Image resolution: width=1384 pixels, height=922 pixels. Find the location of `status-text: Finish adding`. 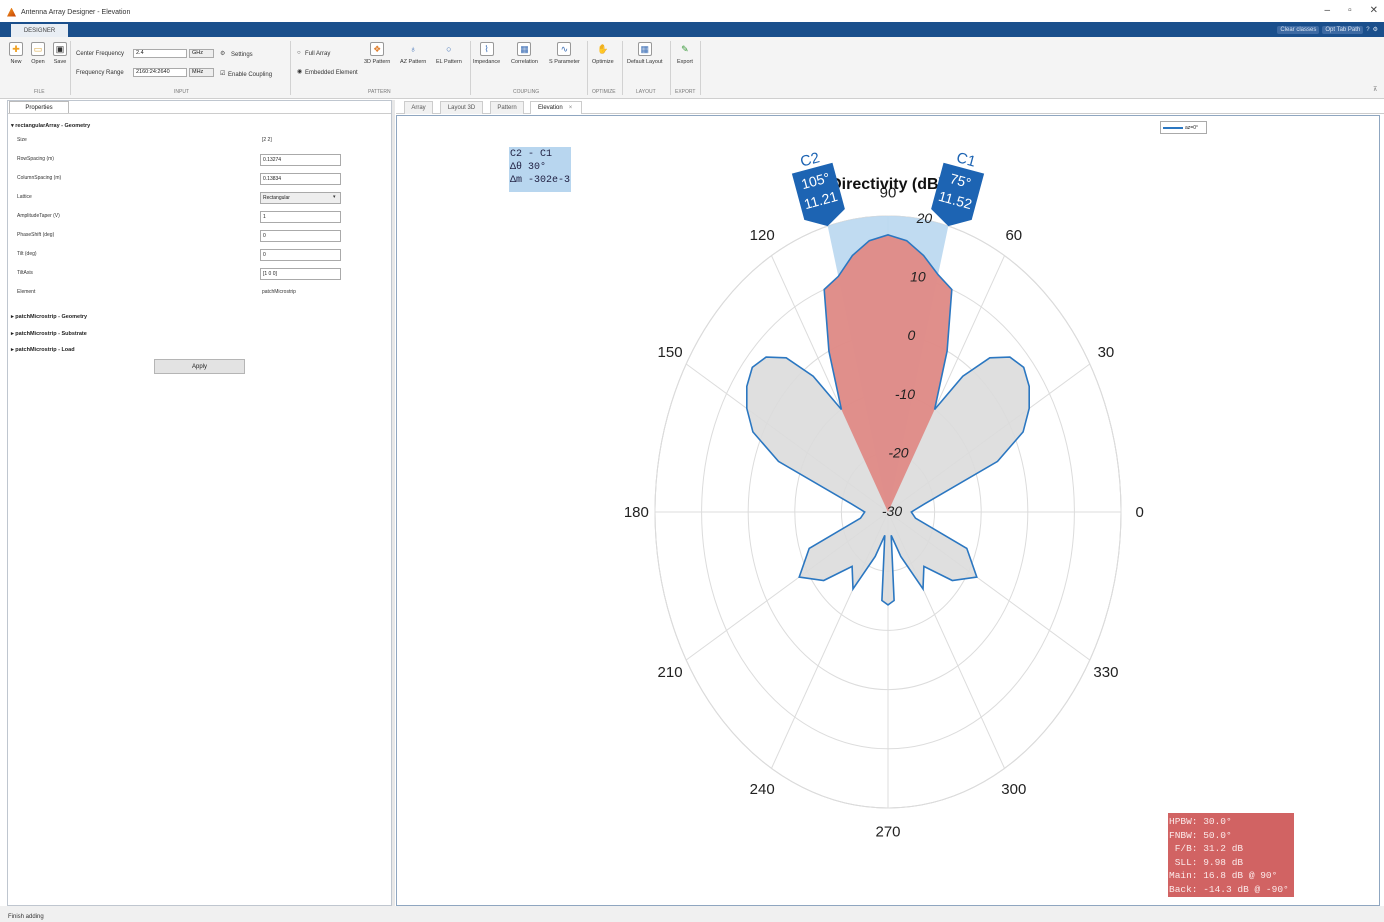

status-text: Finish adding is located at coordinates (26, 917).